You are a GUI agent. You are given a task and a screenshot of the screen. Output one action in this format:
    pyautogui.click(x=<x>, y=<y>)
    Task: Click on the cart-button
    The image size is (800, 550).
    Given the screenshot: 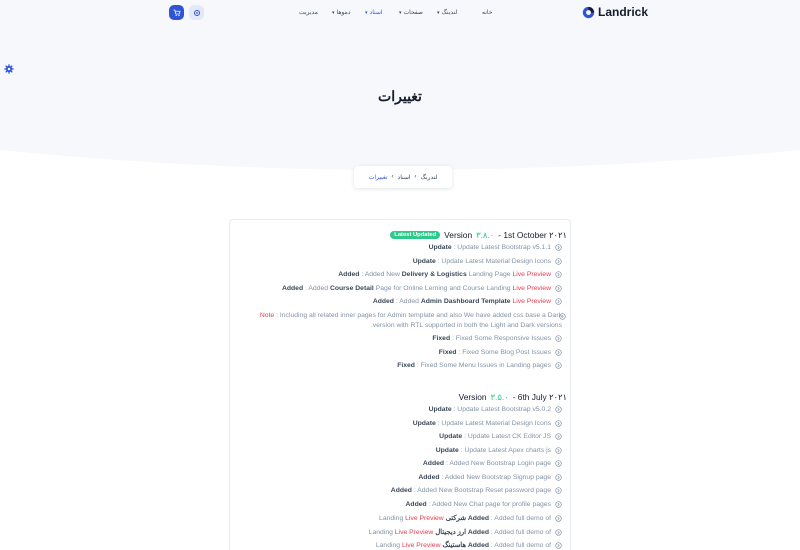 What is the action you would take?
    pyautogui.click(x=176, y=12)
    